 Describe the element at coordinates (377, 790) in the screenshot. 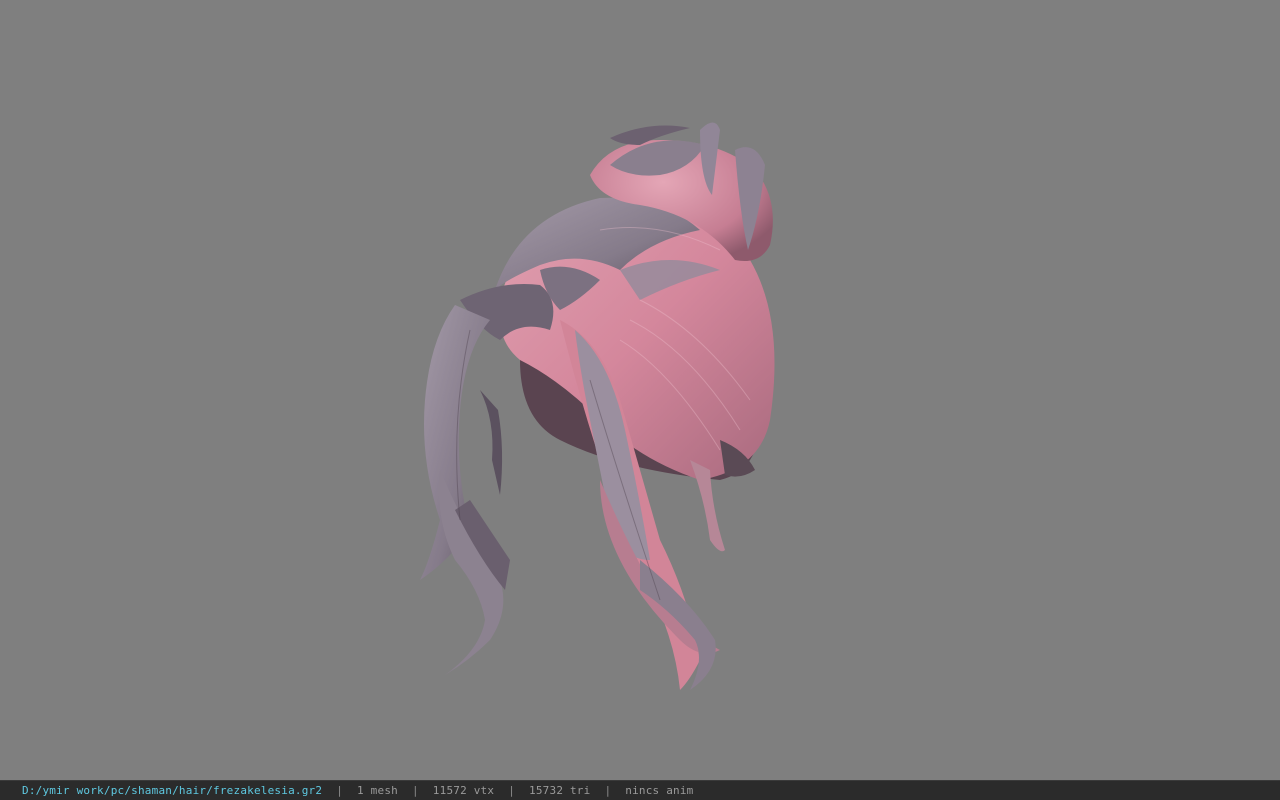

I see `mesh-count: 1 mesh` at that location.